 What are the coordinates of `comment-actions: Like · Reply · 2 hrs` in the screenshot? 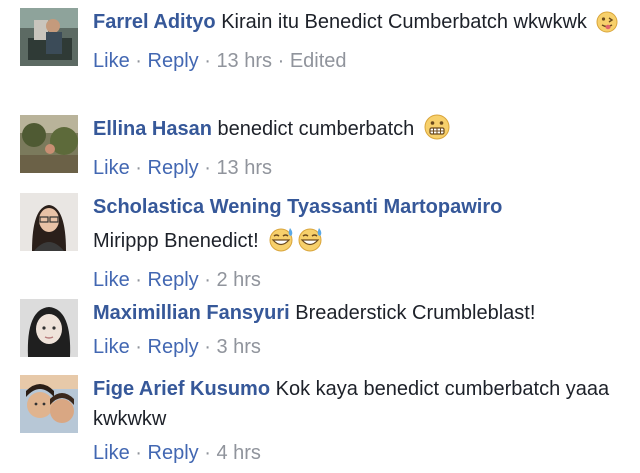 It's located at (361, 280).